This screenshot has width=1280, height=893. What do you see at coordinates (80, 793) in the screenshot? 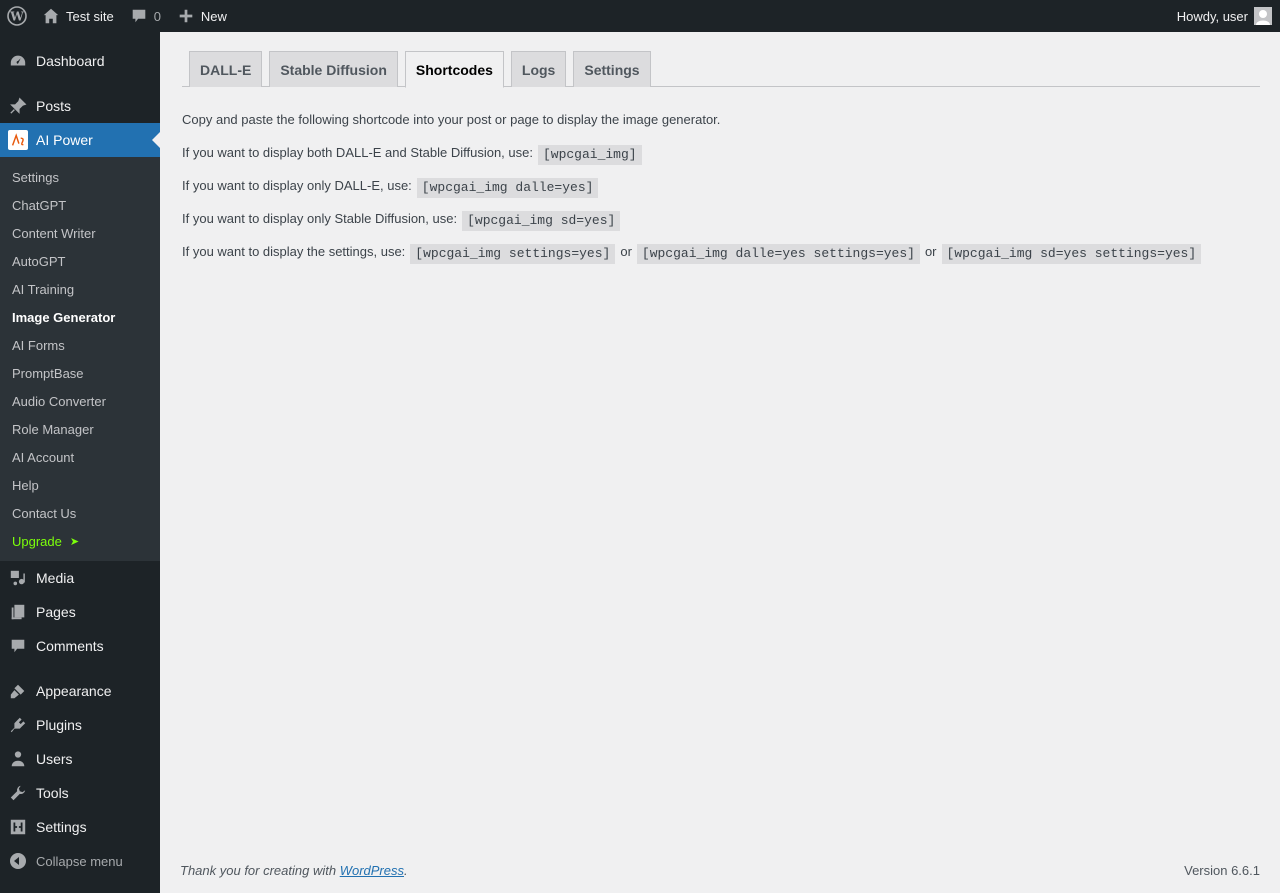
I see `menu-tools: Tools` at bounding box center [80, 793].